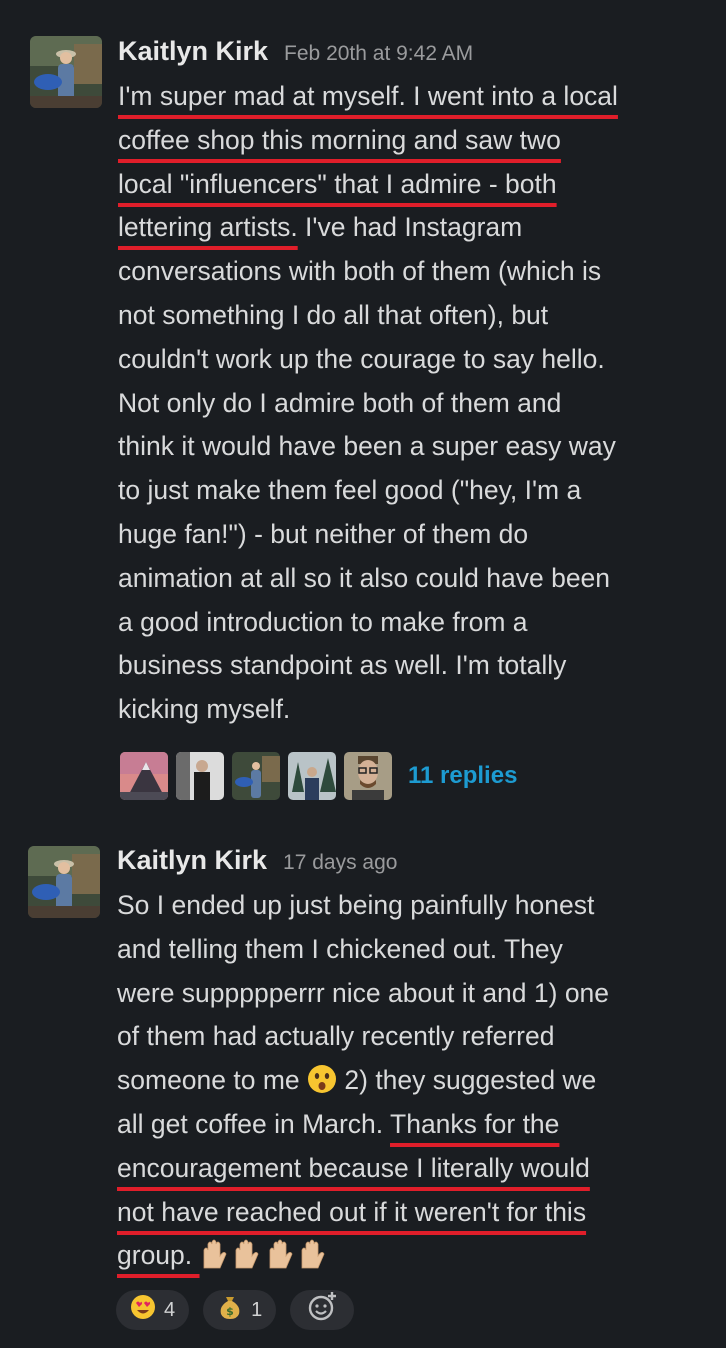 This screenshot has height=1348, width=726. Describe the element at coordinates (378, 54) in the screenshot. I see `timestamp: Feb 20th at 9:42 AM` at that location.